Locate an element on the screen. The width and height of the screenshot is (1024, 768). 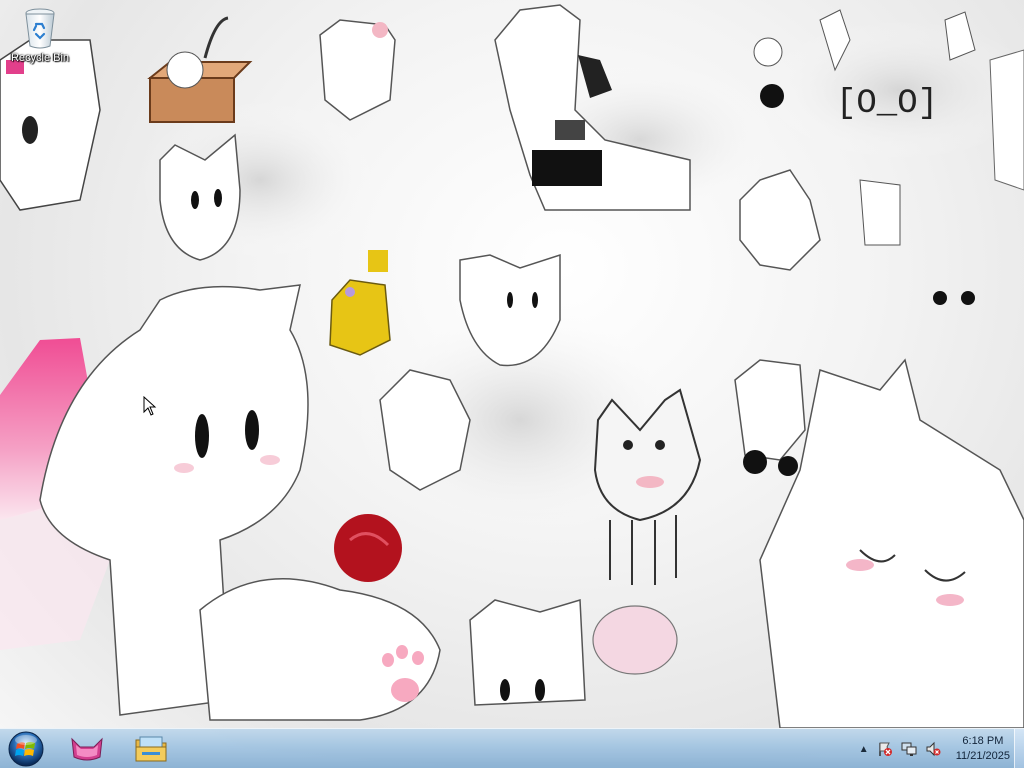
mouse-cursor-icon is located at coordinates (150, 406).